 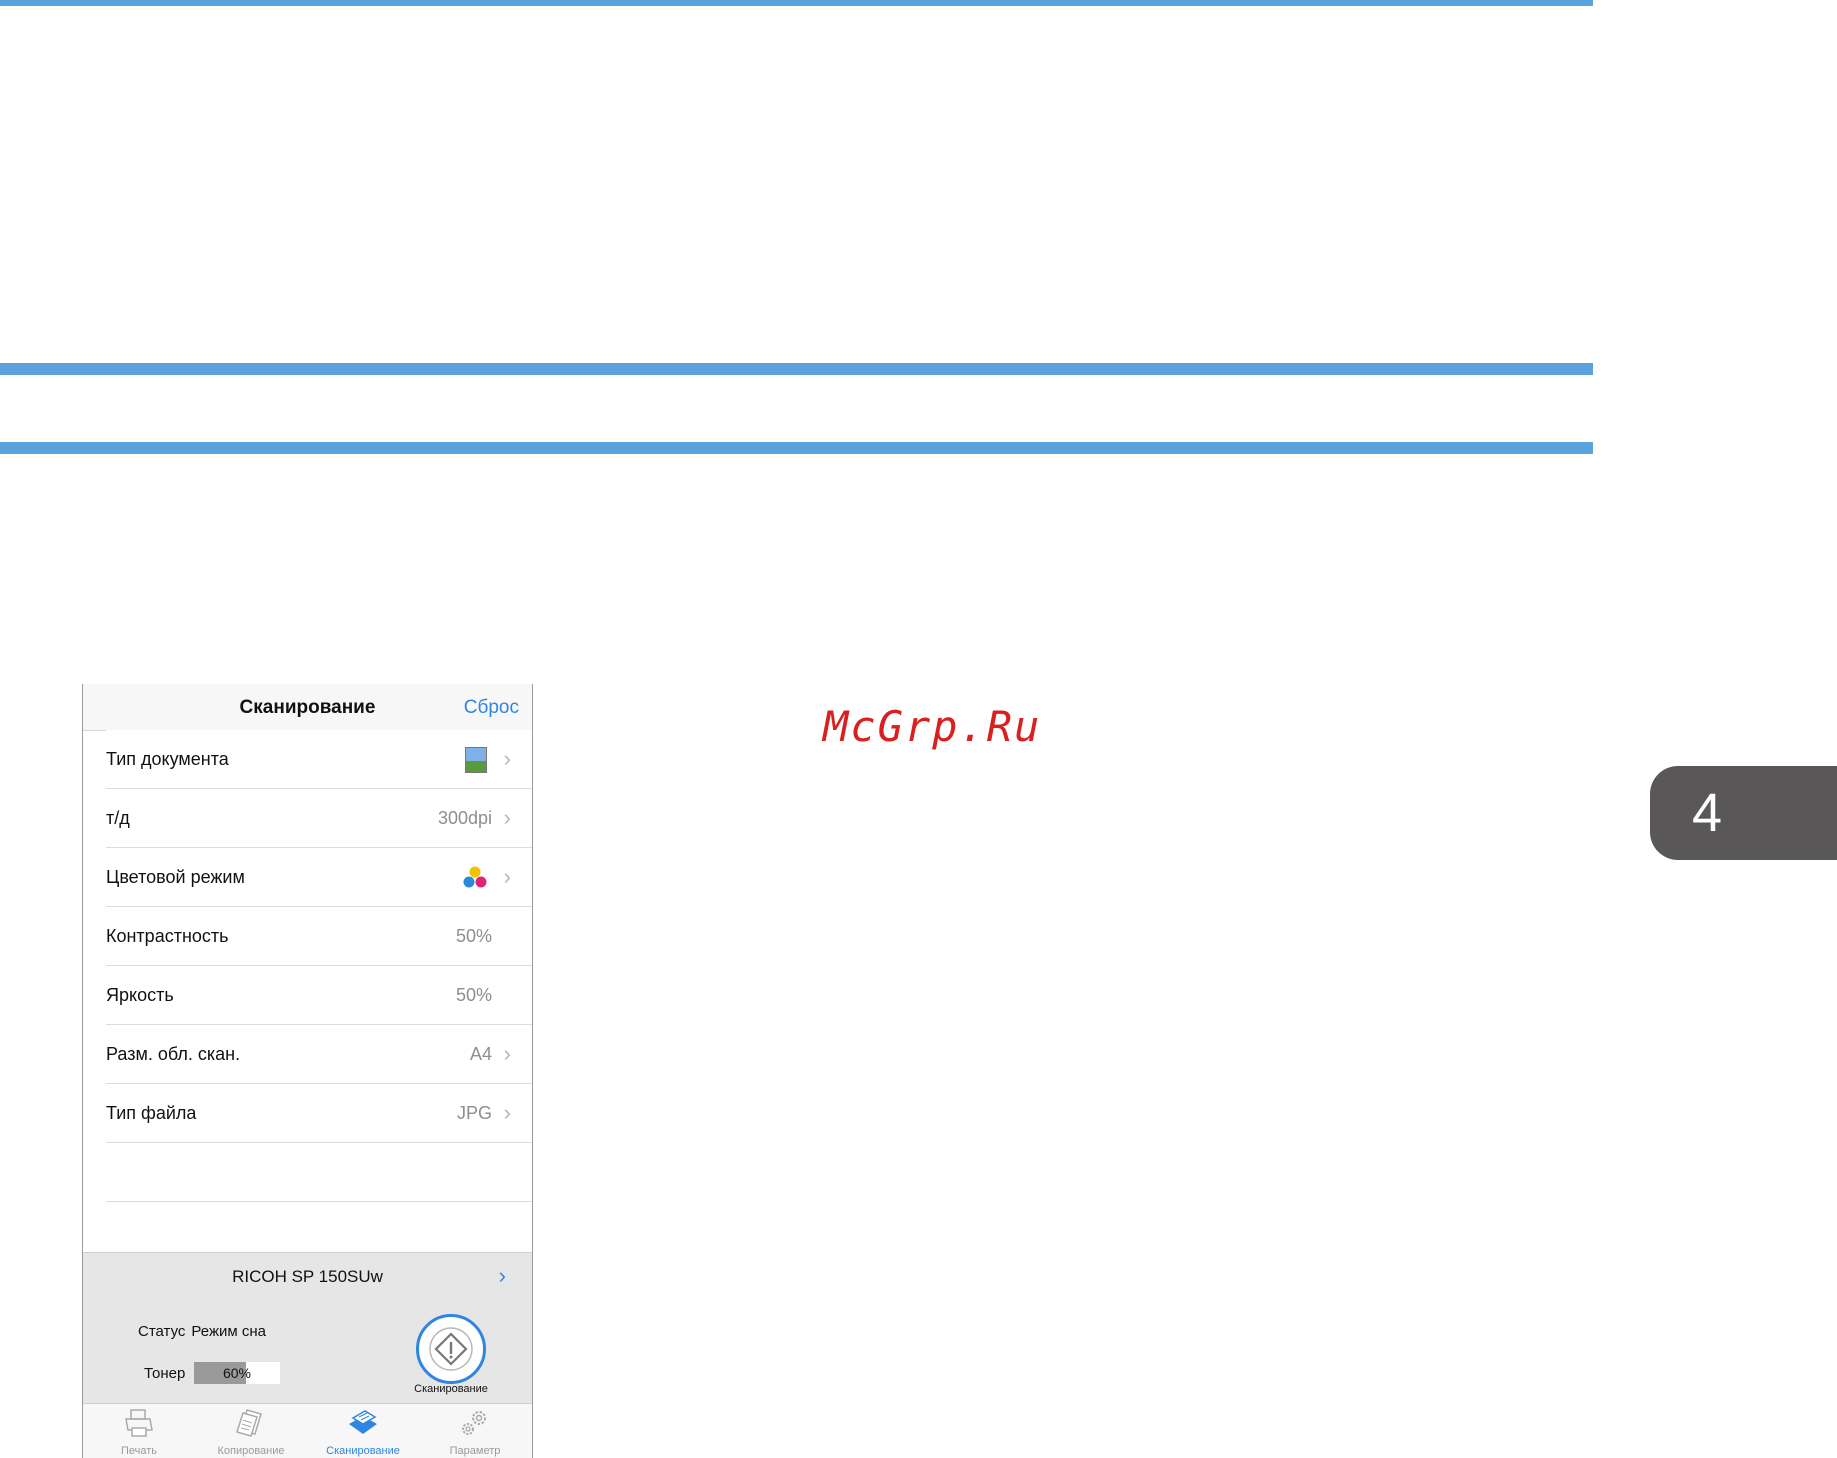 What do you see at coordinates (476, 760) in the screenshot?
I see `document-photo-icon` at bounding box center [476, 760].